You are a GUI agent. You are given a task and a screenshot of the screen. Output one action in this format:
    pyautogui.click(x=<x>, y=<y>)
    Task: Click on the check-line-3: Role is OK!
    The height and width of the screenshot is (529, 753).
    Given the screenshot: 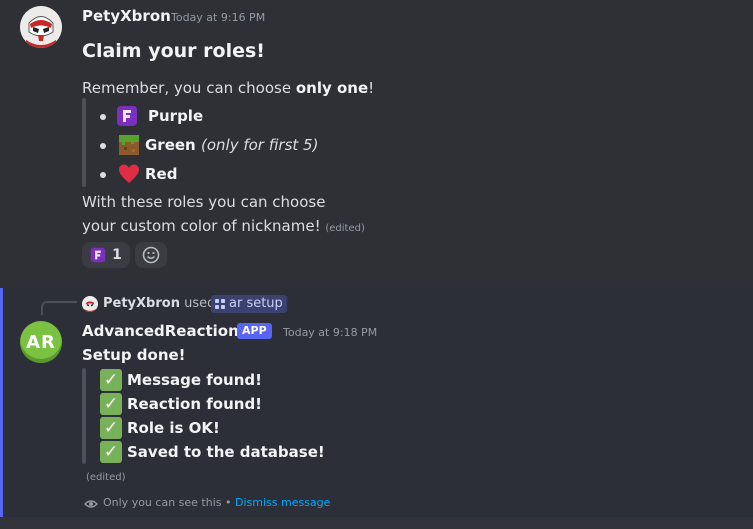 What is the action you would take?
    pyautogui.click(x=173, y=428)
    